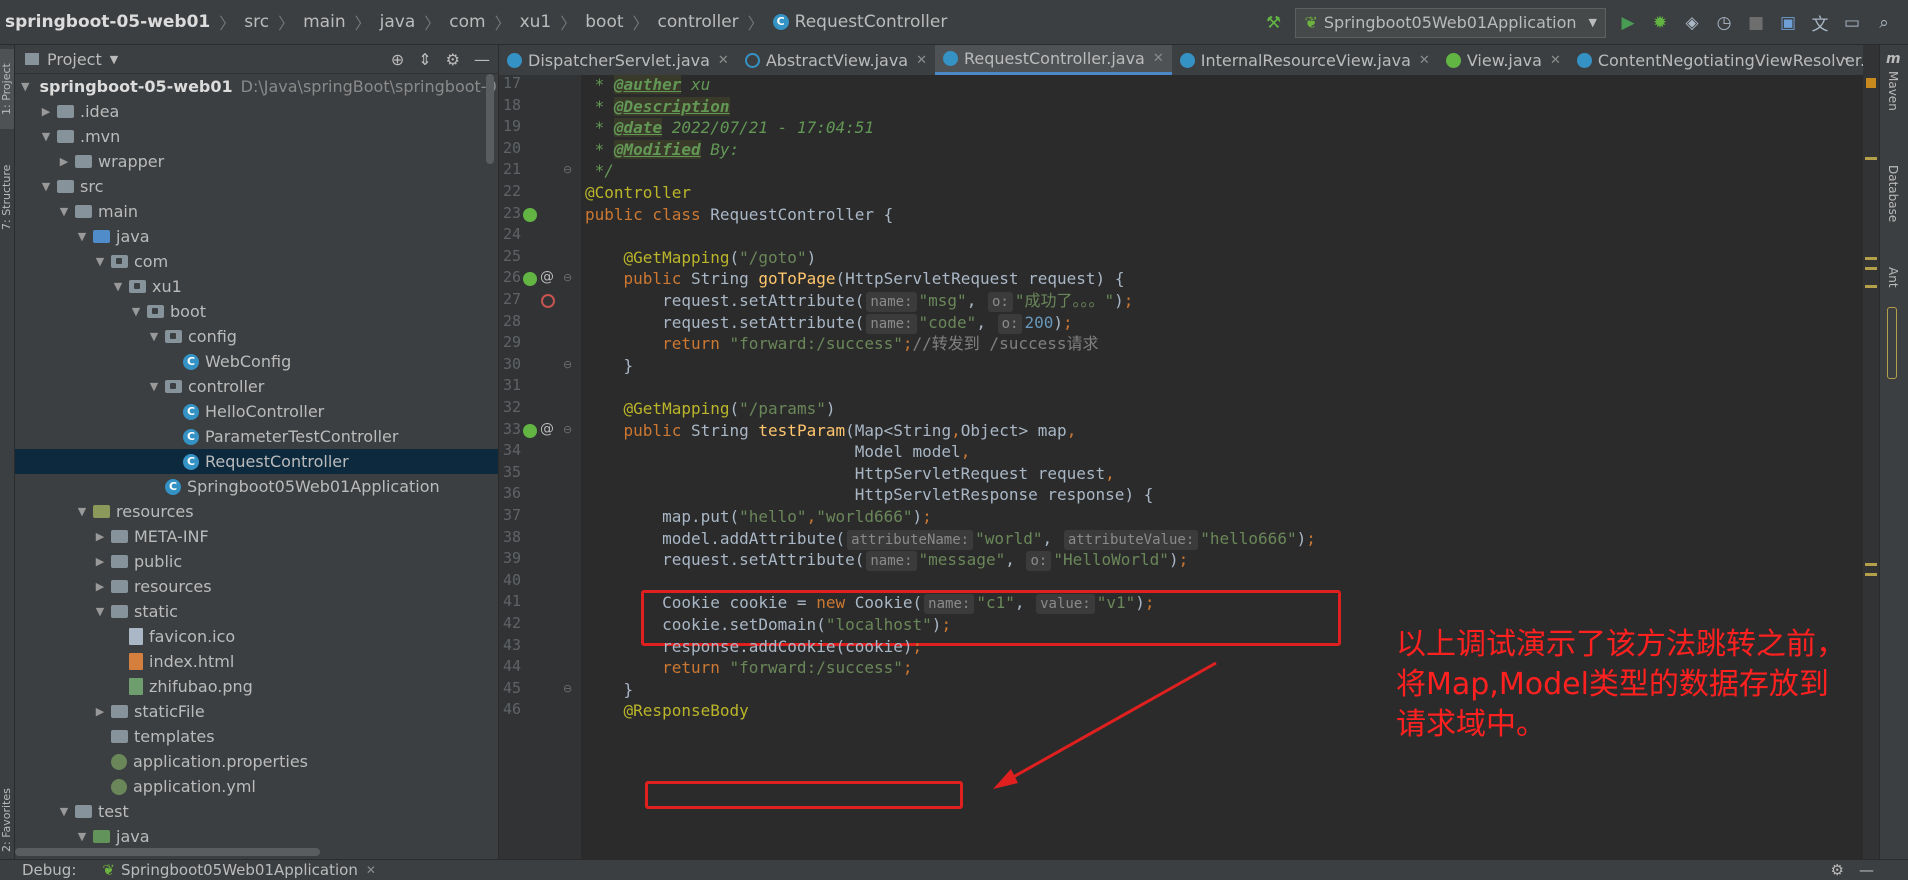 Image resolution: width=1908 pixels, height=880 pixels. What do you see at coordinates (74, 59) in the screenshot?
I see `project-panel-title: Project` at bounding box center [74, 59].